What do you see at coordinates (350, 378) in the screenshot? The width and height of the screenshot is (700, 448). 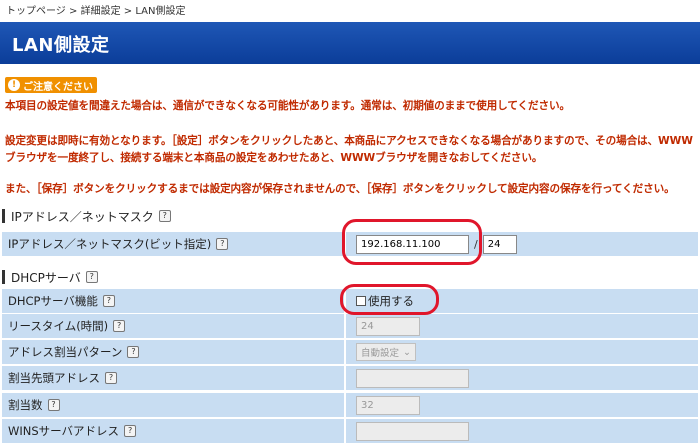 I see `row-start-address: 割当先頭アドレス ?` at bounding box center [350, 378].